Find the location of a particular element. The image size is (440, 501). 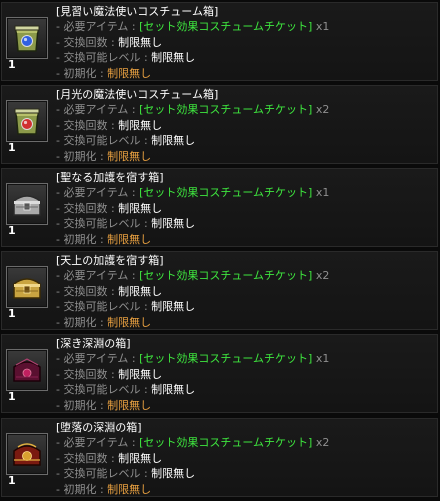

item-title: [見習い魔法使いコスチューム箱] is located at coordinates (137, 11).